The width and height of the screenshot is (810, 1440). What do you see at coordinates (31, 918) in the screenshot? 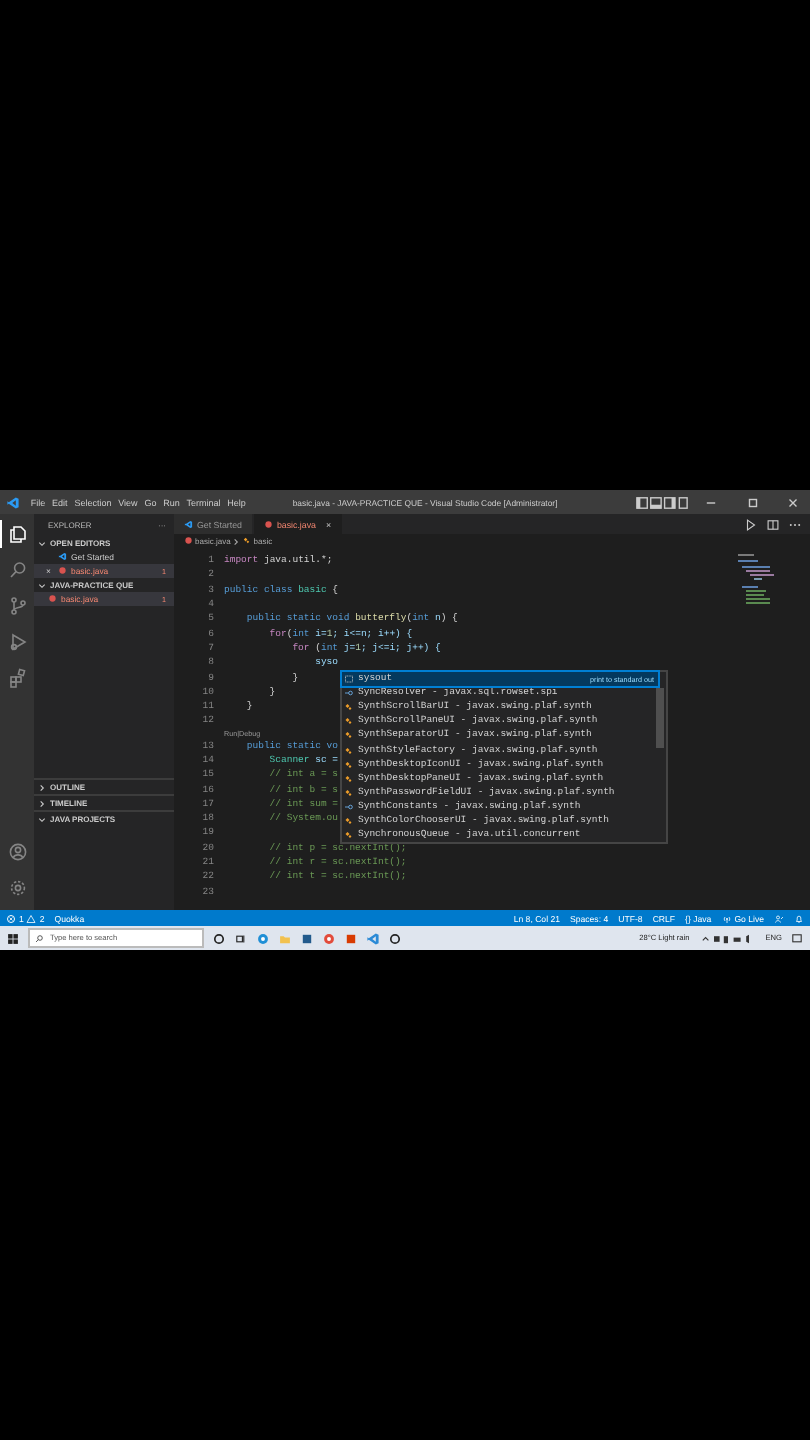
I see `warning-icon` at bounding box center [31, 918].